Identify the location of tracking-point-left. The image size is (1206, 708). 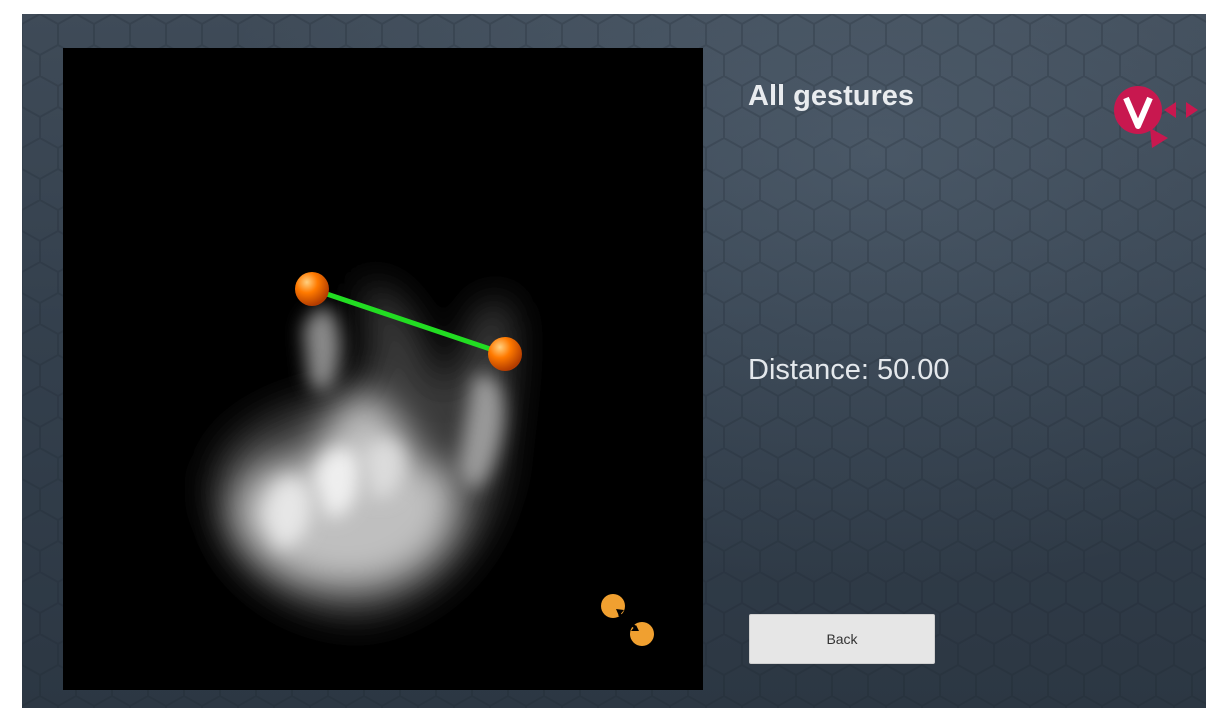
(312, 289).